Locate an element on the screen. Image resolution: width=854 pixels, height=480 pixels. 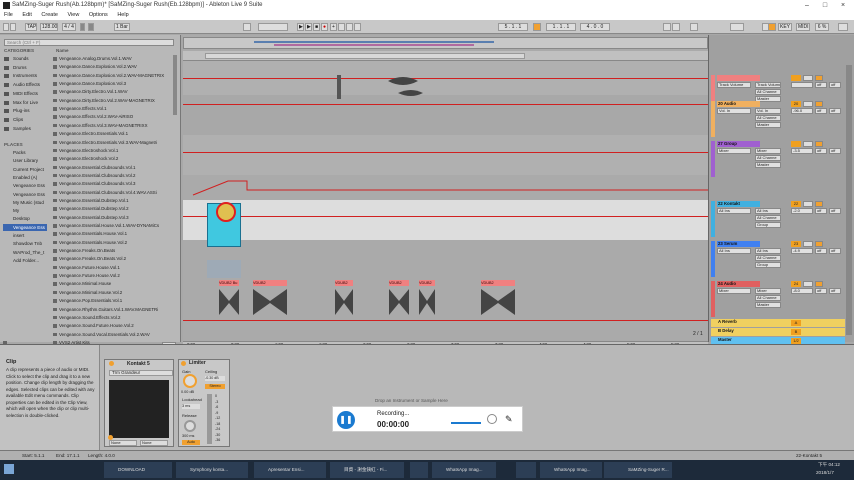
category-item: Audio Effects is located at coordinates (25, 85).